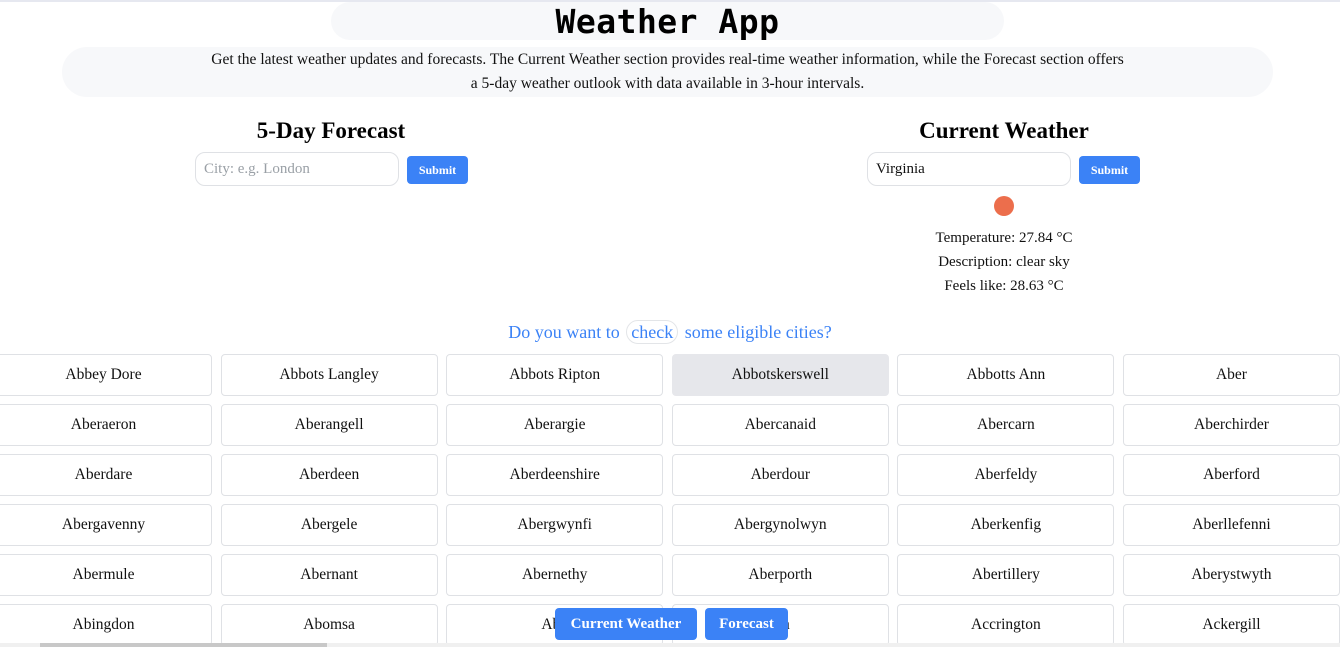  Describe the element at coordinates (1231, 375) in the screenshot. I see `city-item: Aber` at that location.